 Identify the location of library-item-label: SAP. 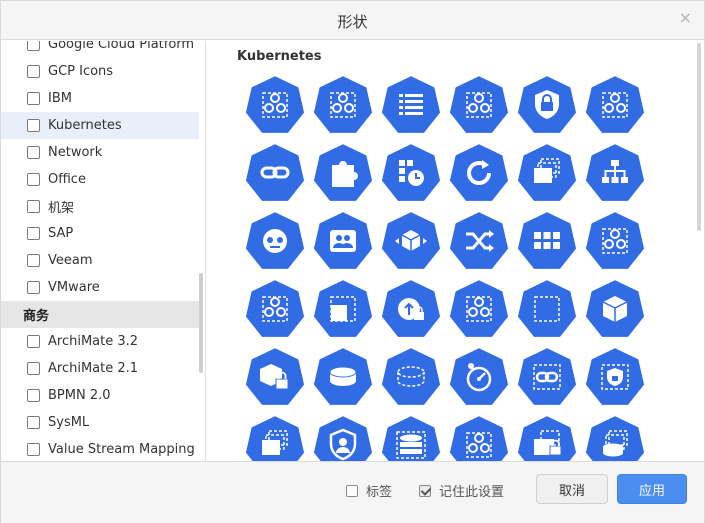
(61, 233).